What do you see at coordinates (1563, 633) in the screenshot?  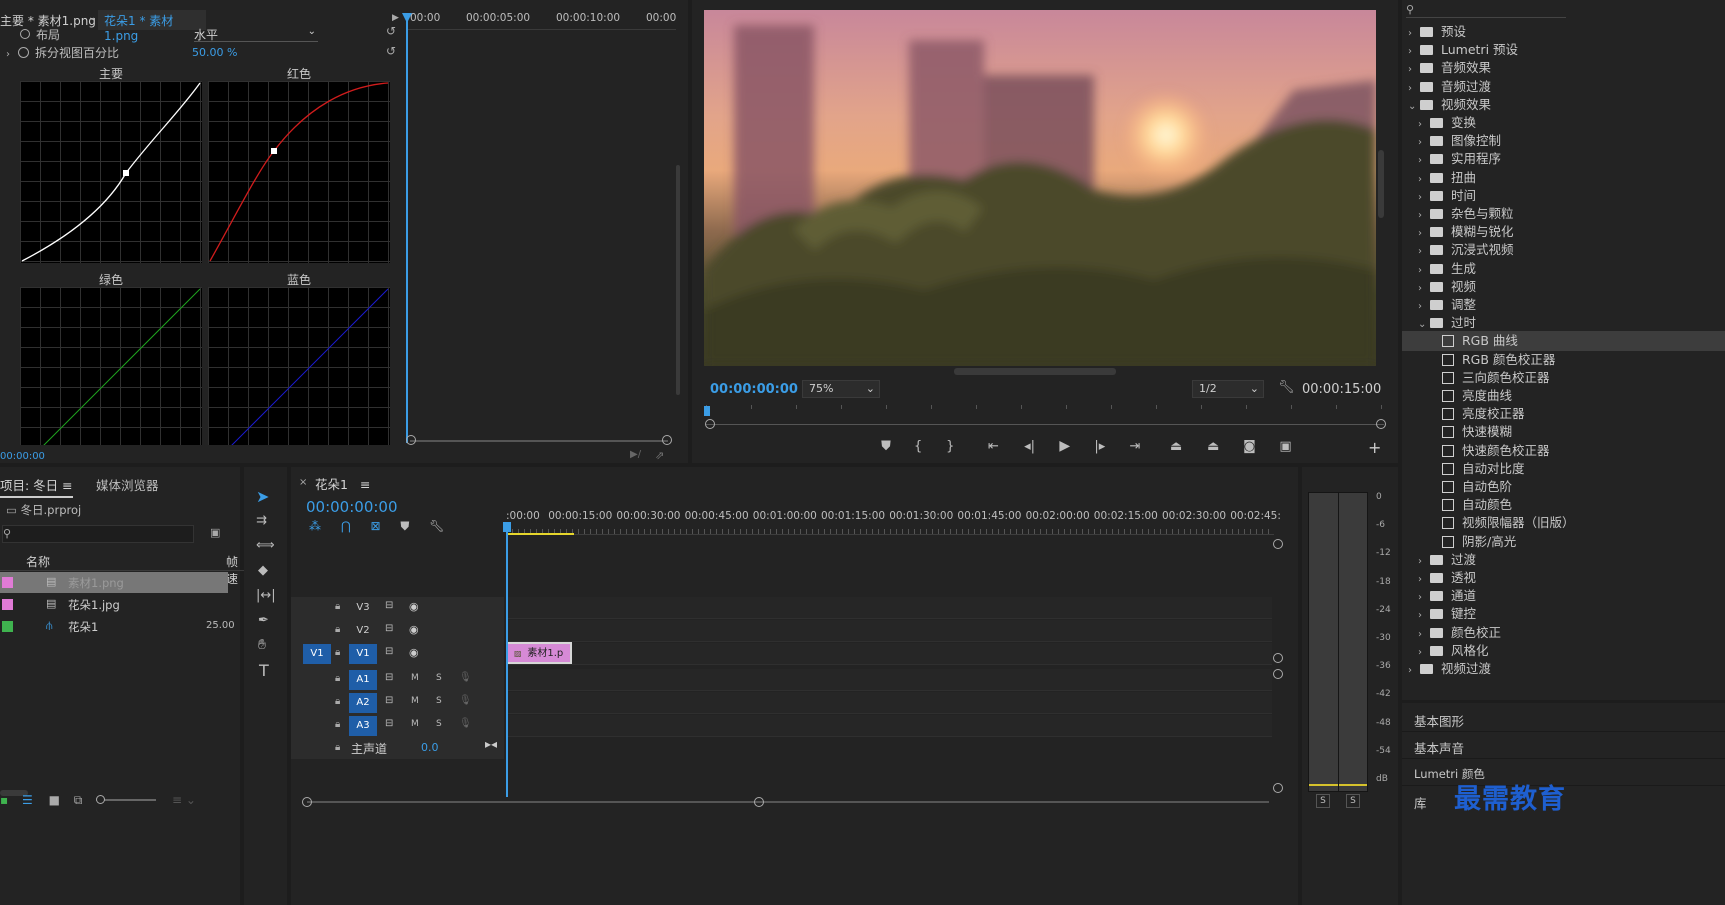 I see `effects-item: › 颜色校正` at bounding box center [1563, 633].